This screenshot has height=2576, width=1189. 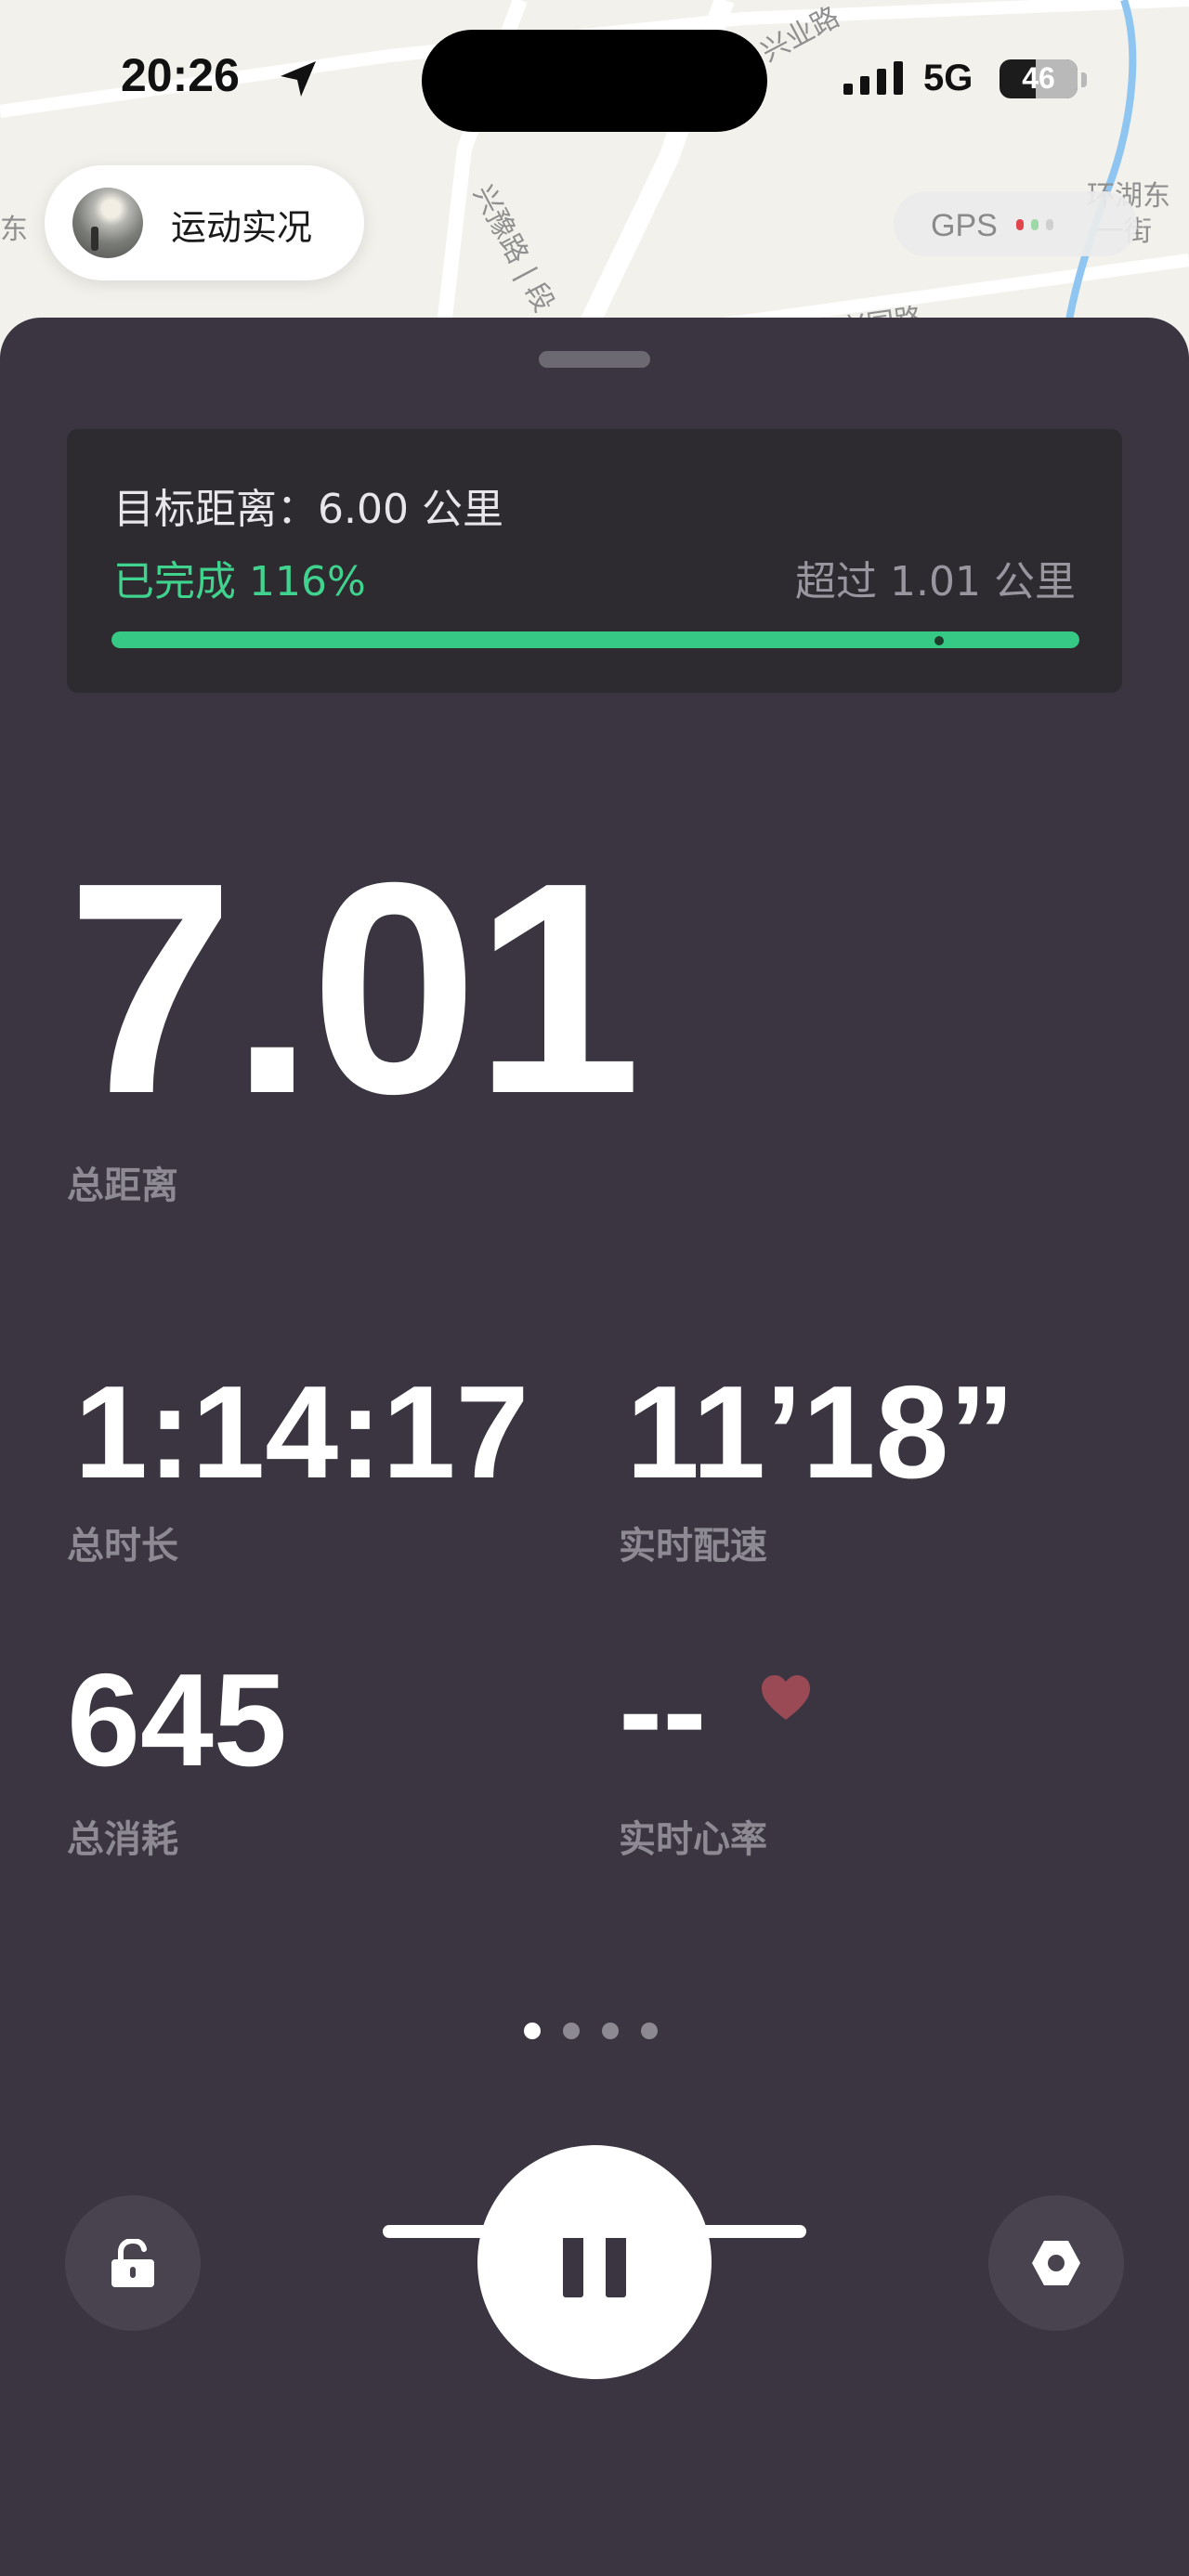 What do you see at coordinates (786, 1697) in the screenshot?
I see `heart-icon` at bounding box center [786, 1697].